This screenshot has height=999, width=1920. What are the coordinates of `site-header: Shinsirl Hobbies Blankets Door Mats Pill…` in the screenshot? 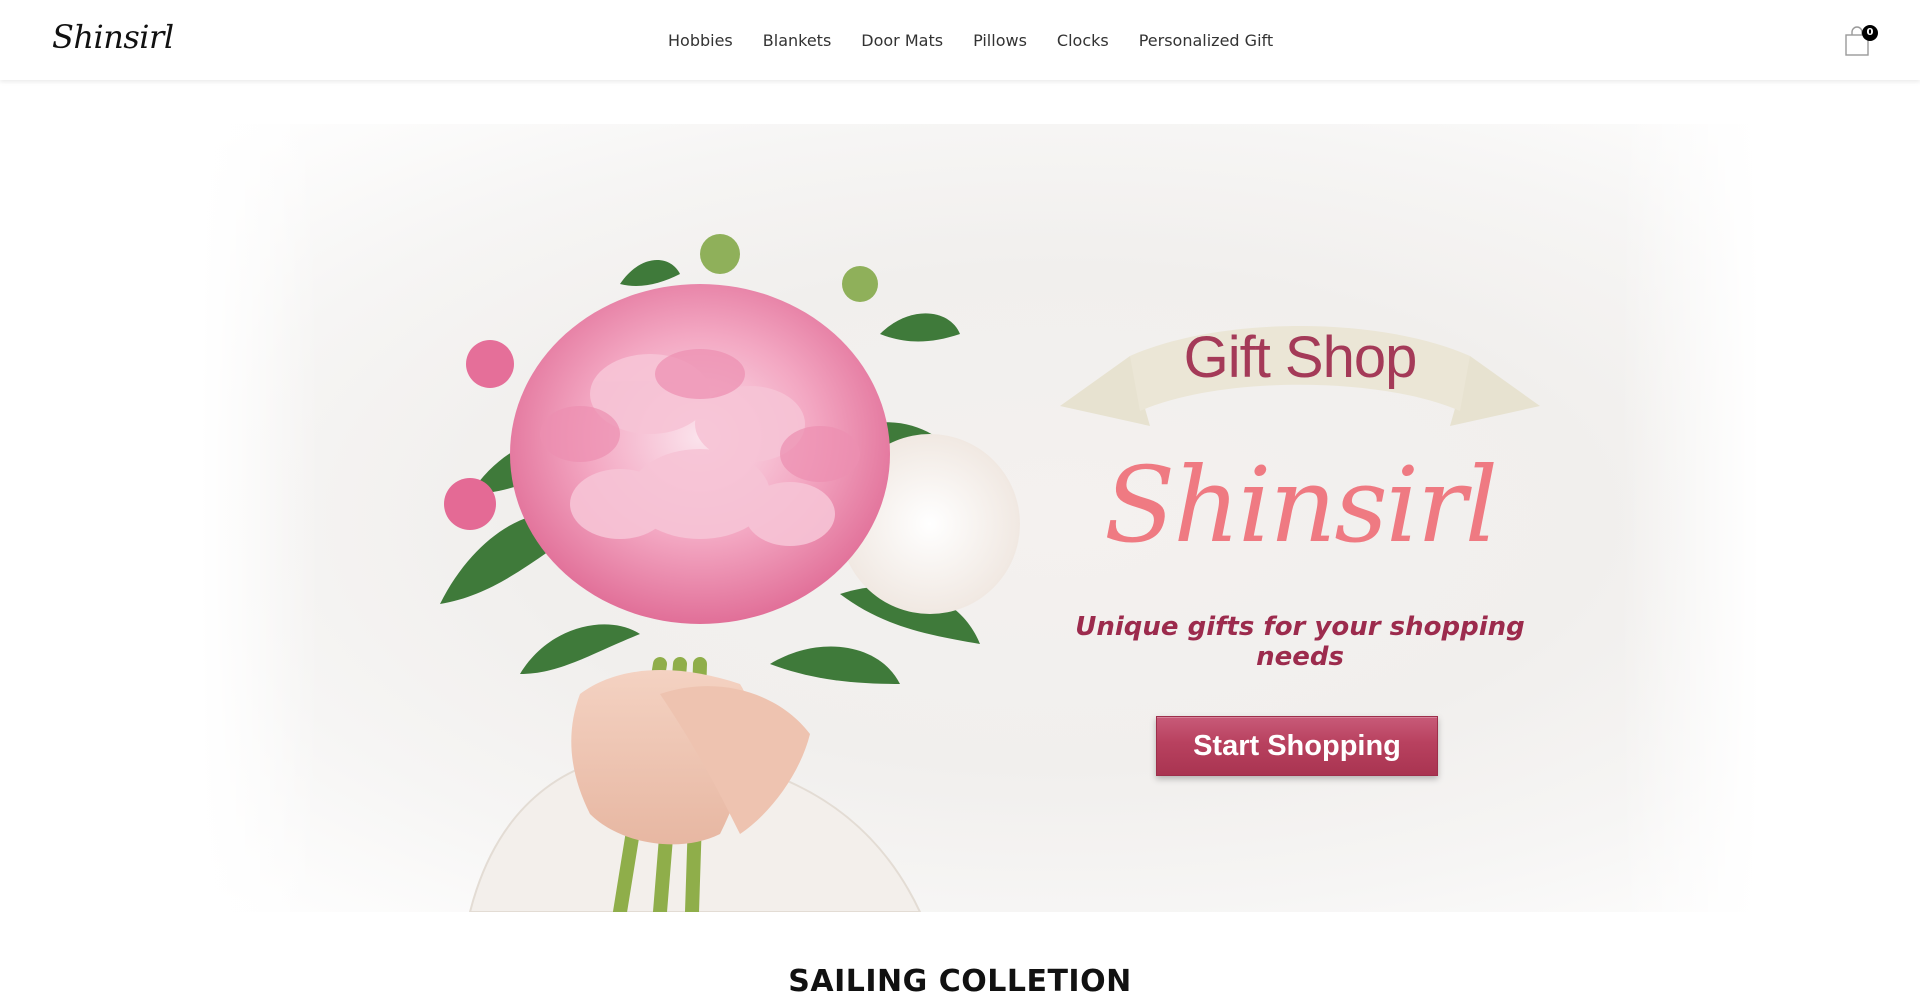 It's located at (960, 40).